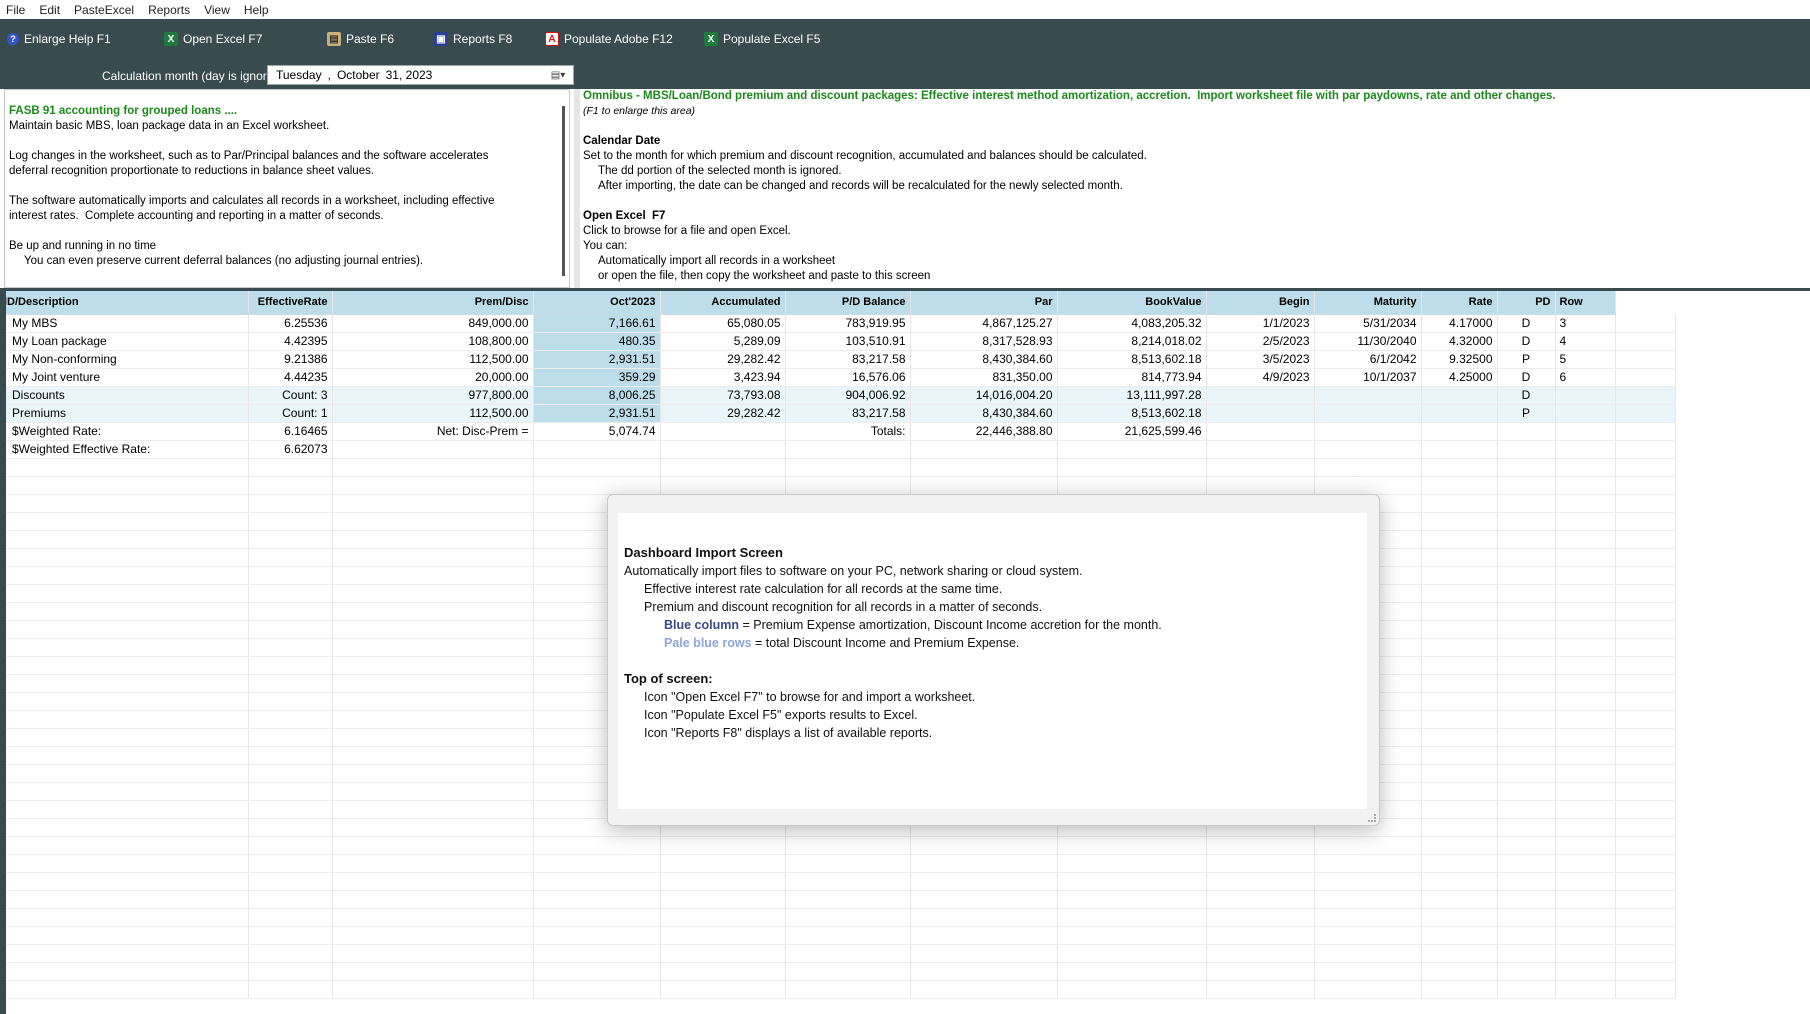 The height and width of the screenshot is (1014, 1810). Describe the element at coordinates (1132, 303) in the screenshot. I see `col-header-bookvalue: BookValue` at that location.